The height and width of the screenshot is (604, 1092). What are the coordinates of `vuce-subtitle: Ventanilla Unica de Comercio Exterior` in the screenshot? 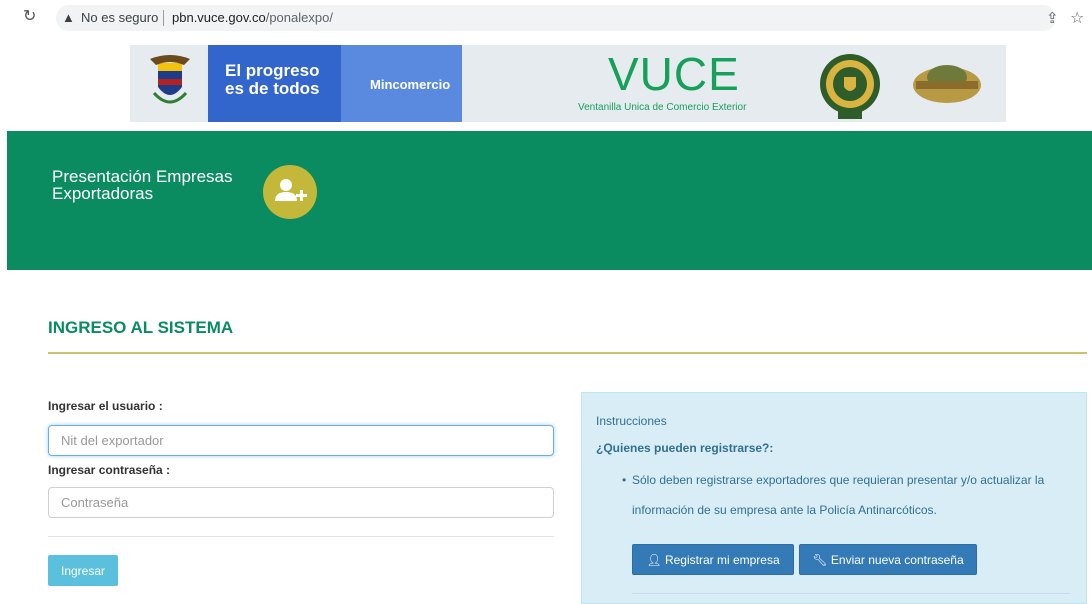 It's located at (662, 107).